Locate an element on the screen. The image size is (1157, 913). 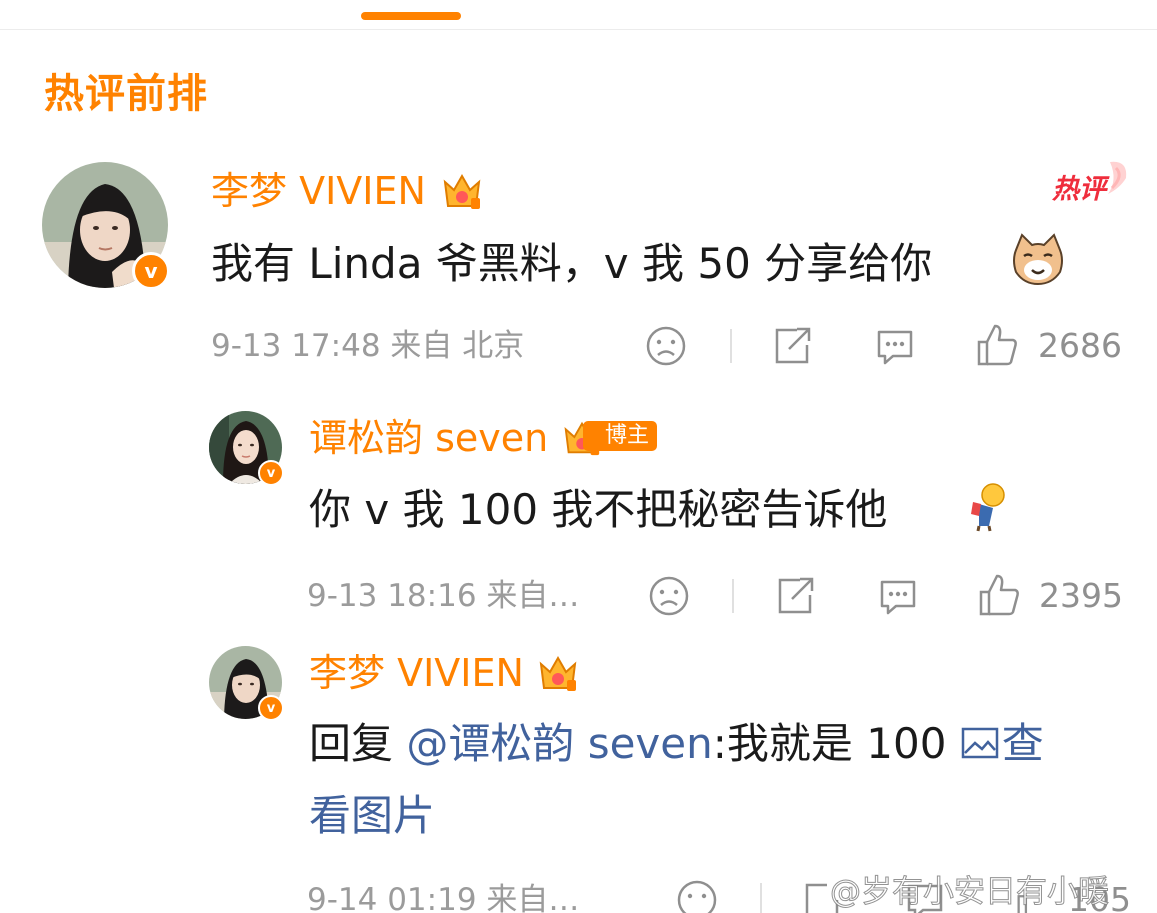
reply-text: 回复 @谭松韵 seven:我就是 100 查 is located at coordinates (676, 744).